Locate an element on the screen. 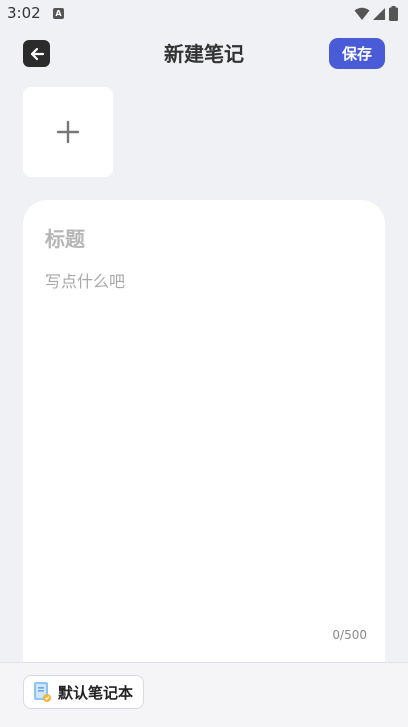  status-bar: 3:02 A is located at coordinates (204, 14).